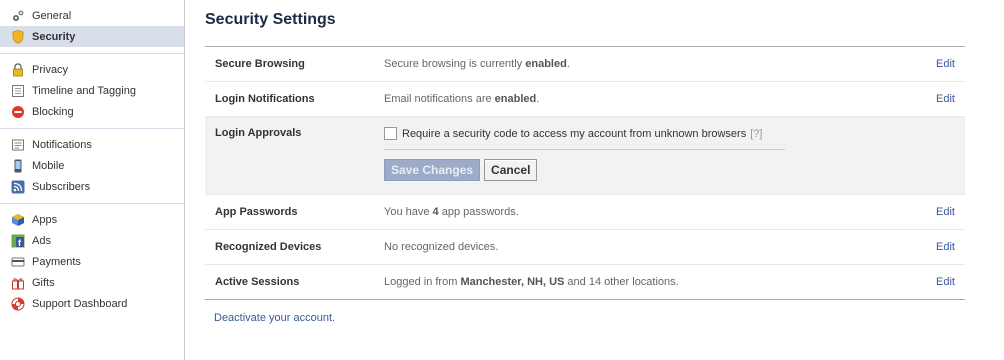  What do you see at coordinates (654, 64) in the screenshot?
I see `setting-description: Secure browsing is currently enabled.` at bounding box center [654, 64].